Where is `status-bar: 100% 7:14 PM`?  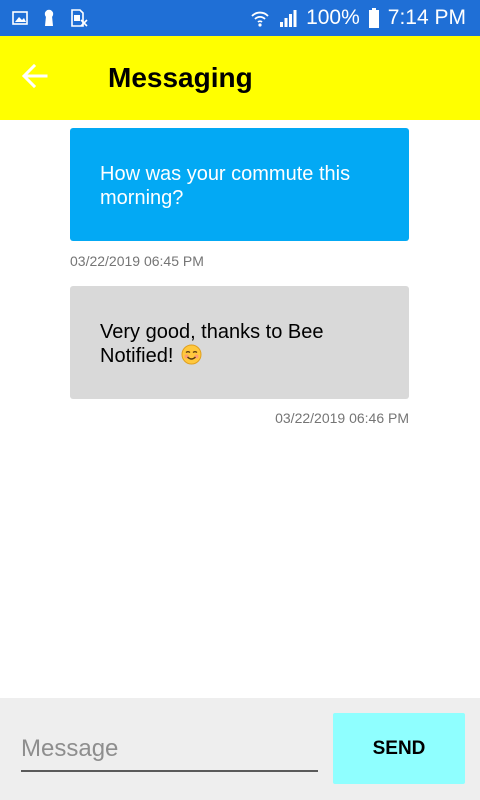
status-bar: 100% 7:14 PM is located at coordinates (240, 18).